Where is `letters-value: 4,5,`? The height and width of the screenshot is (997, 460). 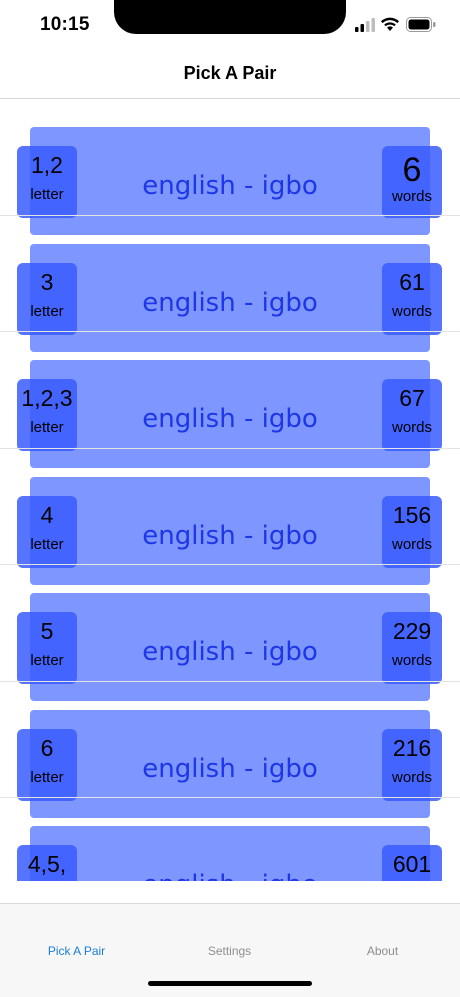
letters-value: 4,5, is located at coordinates (47, 864).